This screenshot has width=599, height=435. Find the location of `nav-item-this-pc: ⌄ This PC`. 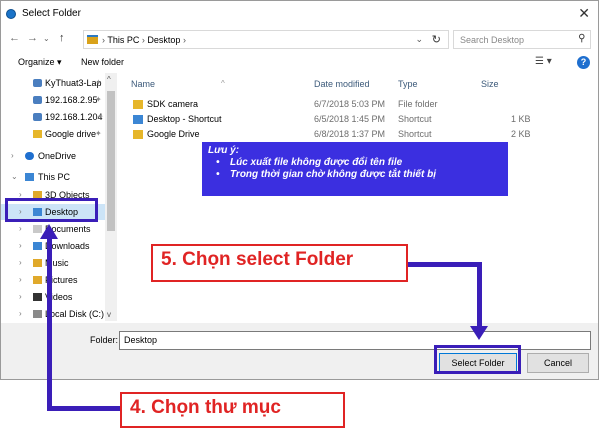

nav-item-this-pc: ⌄ This PC is located at coordinates (53, 177).